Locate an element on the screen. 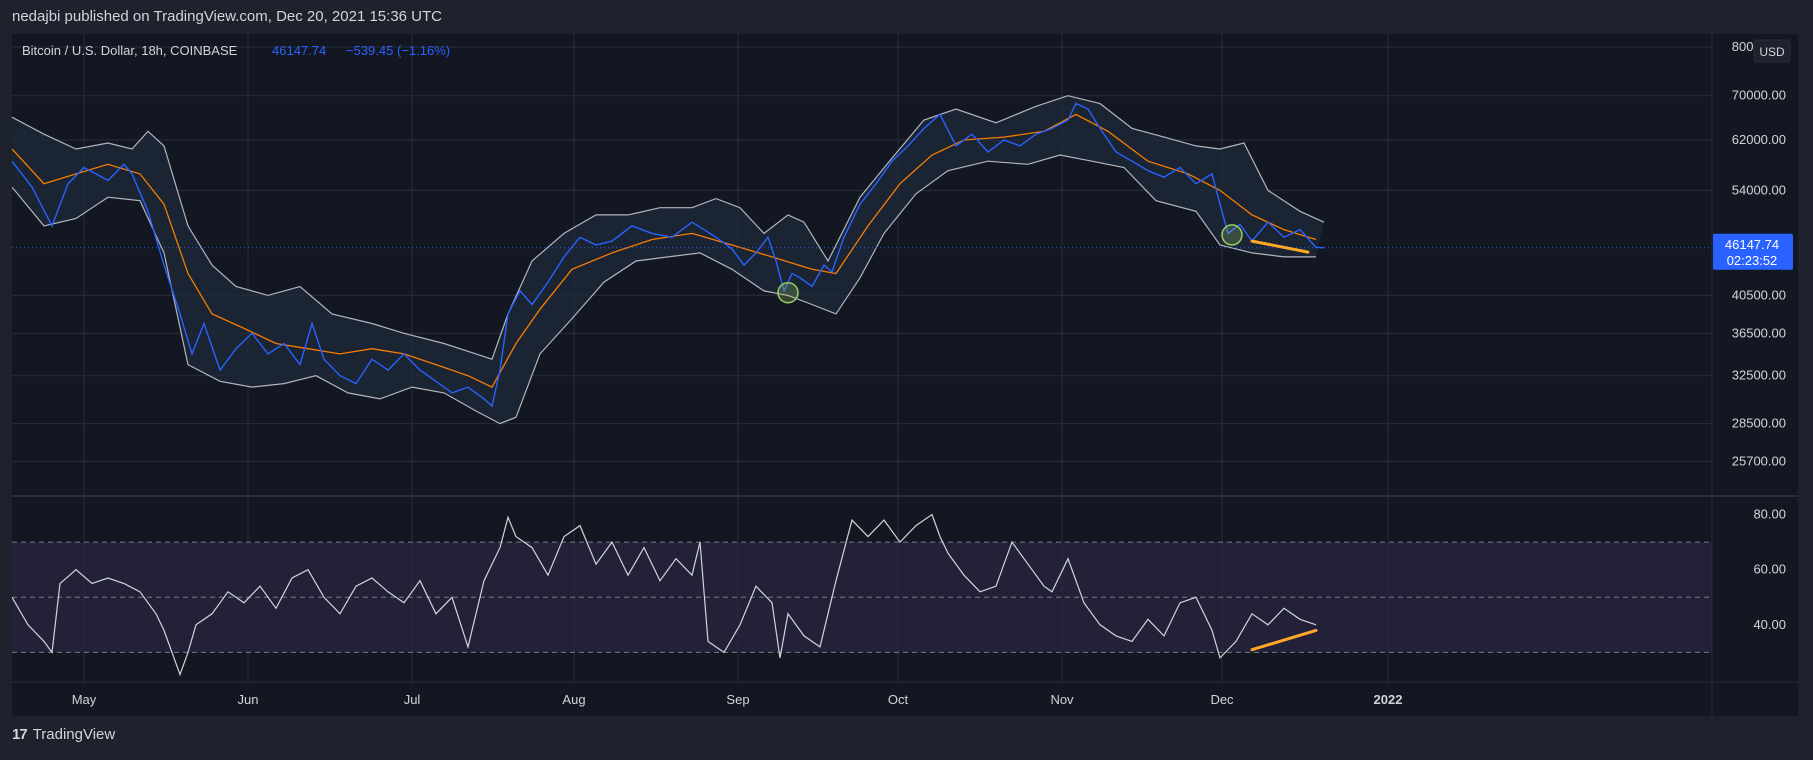 The width and height of the screenshot is (1813, 760). time-tick-label: Aug is located at coordinates (573, 699).